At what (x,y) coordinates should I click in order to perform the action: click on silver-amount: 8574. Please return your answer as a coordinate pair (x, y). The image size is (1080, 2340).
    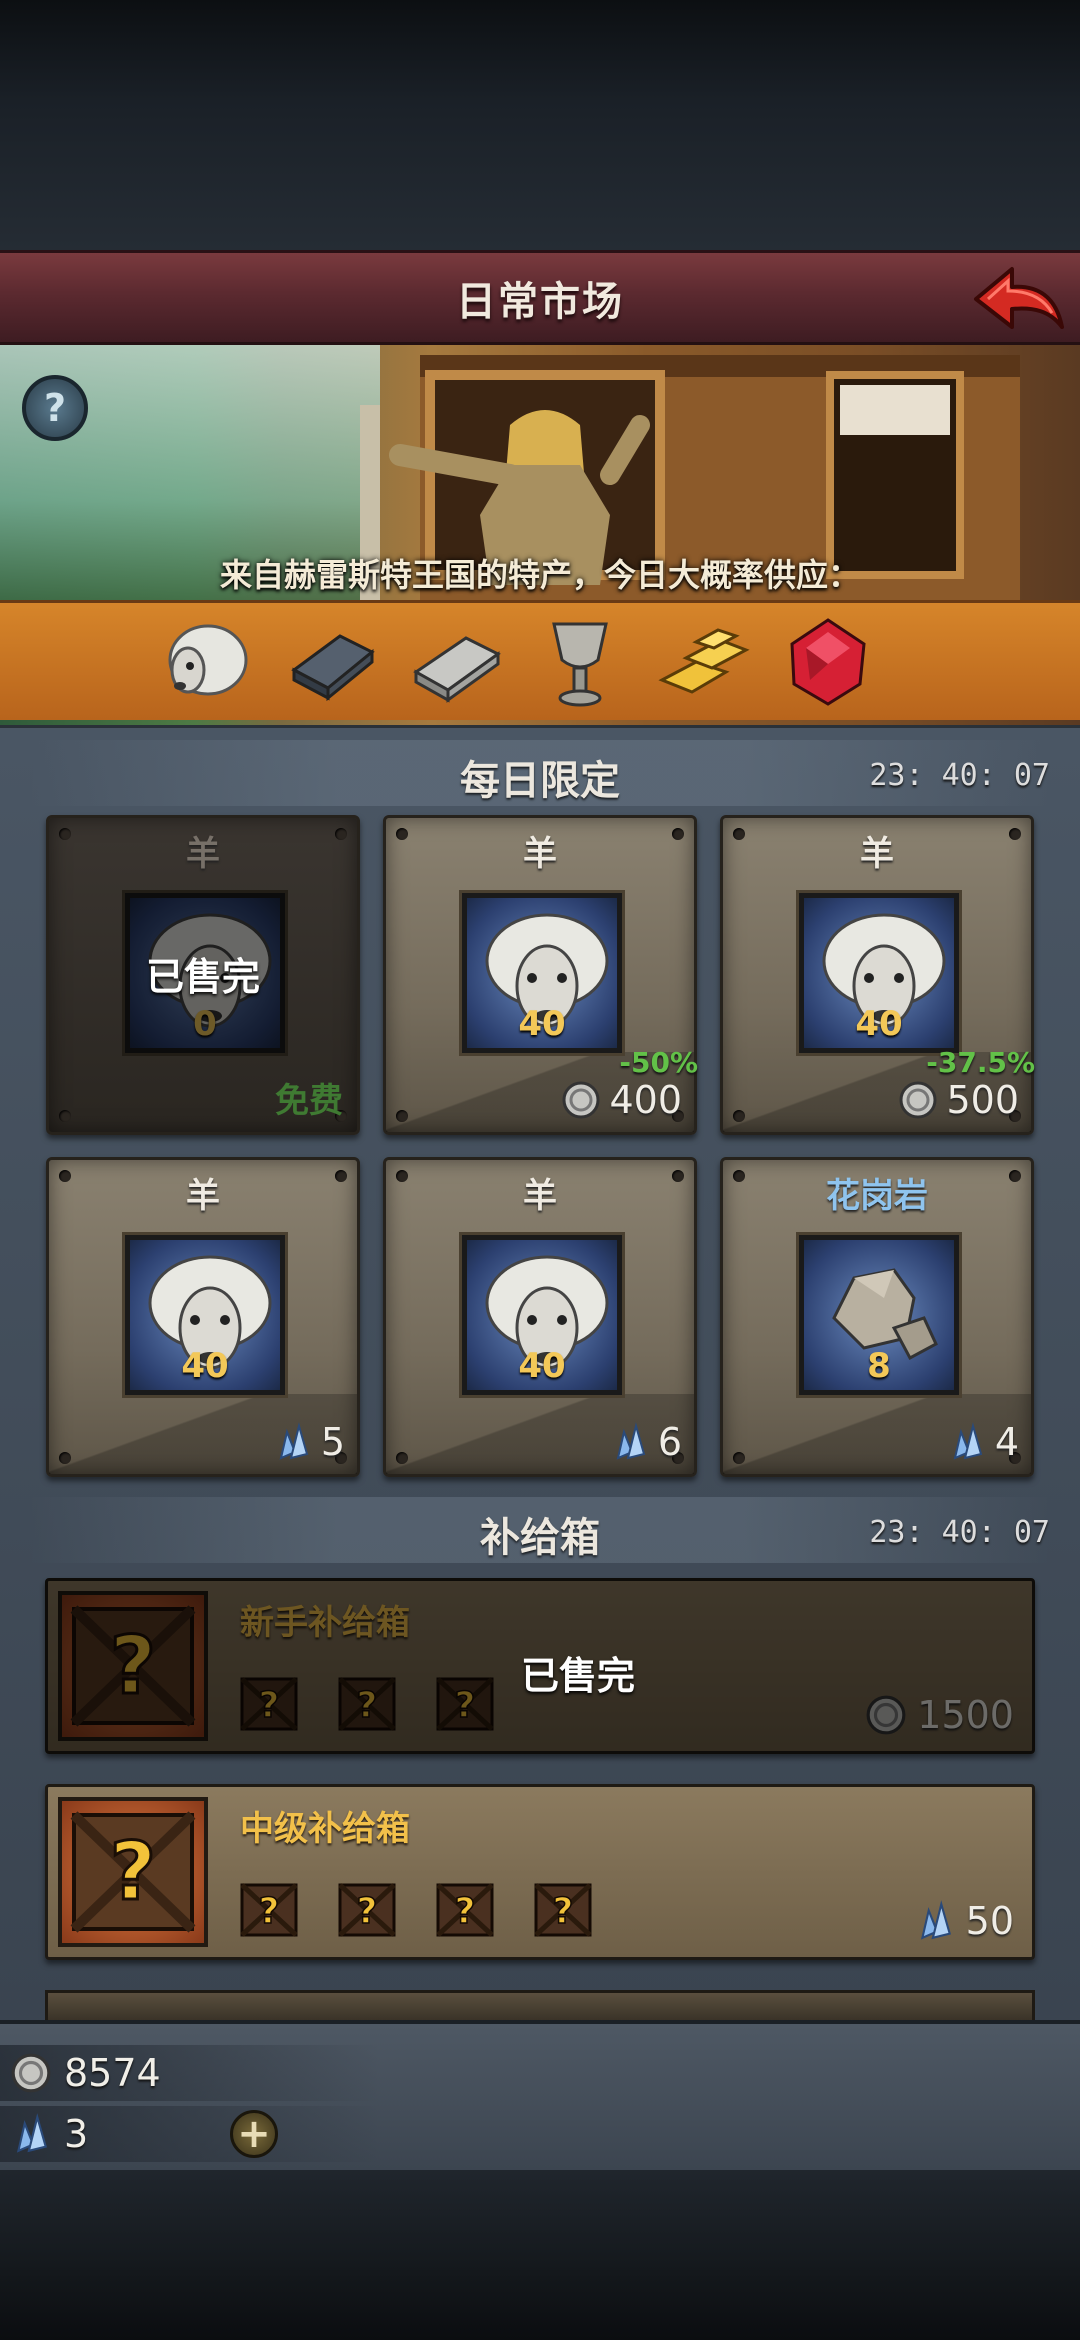
    Looking at the image, I should click on (112, 2073).